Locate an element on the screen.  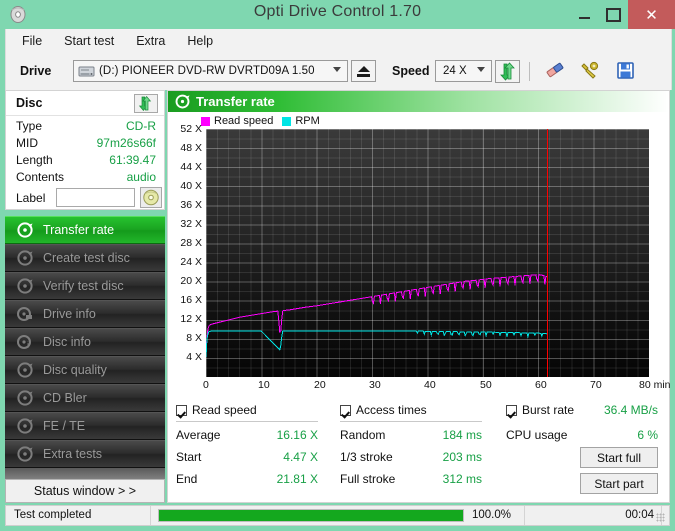
divider is located at coordinates (247, 421).